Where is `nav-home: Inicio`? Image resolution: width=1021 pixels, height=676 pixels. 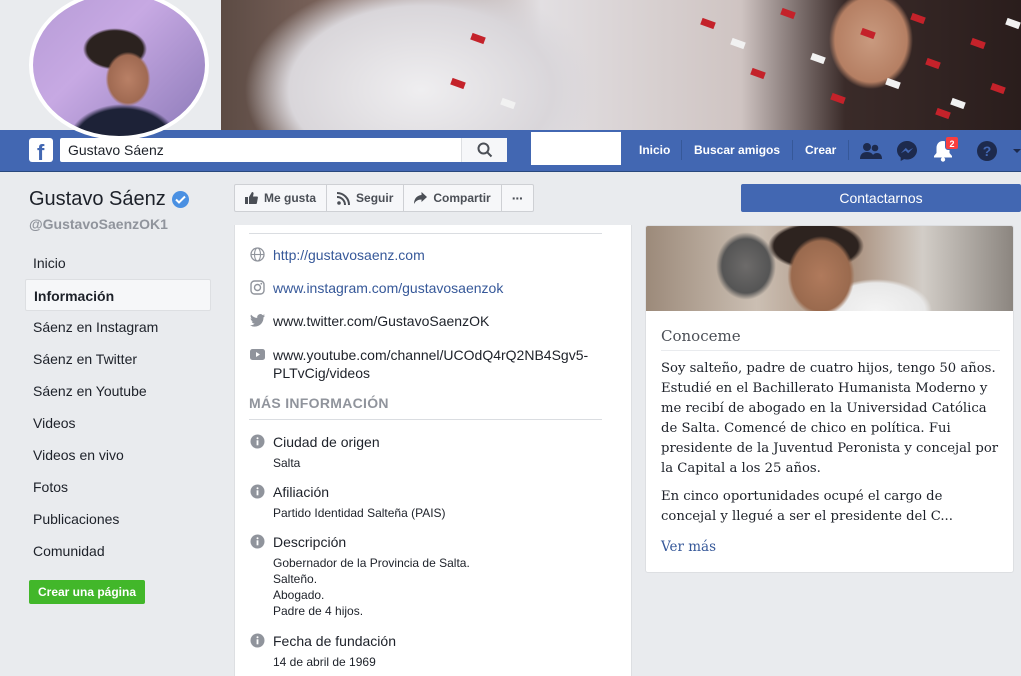 nav-home: Inicio is located at coordinates (654, 150).